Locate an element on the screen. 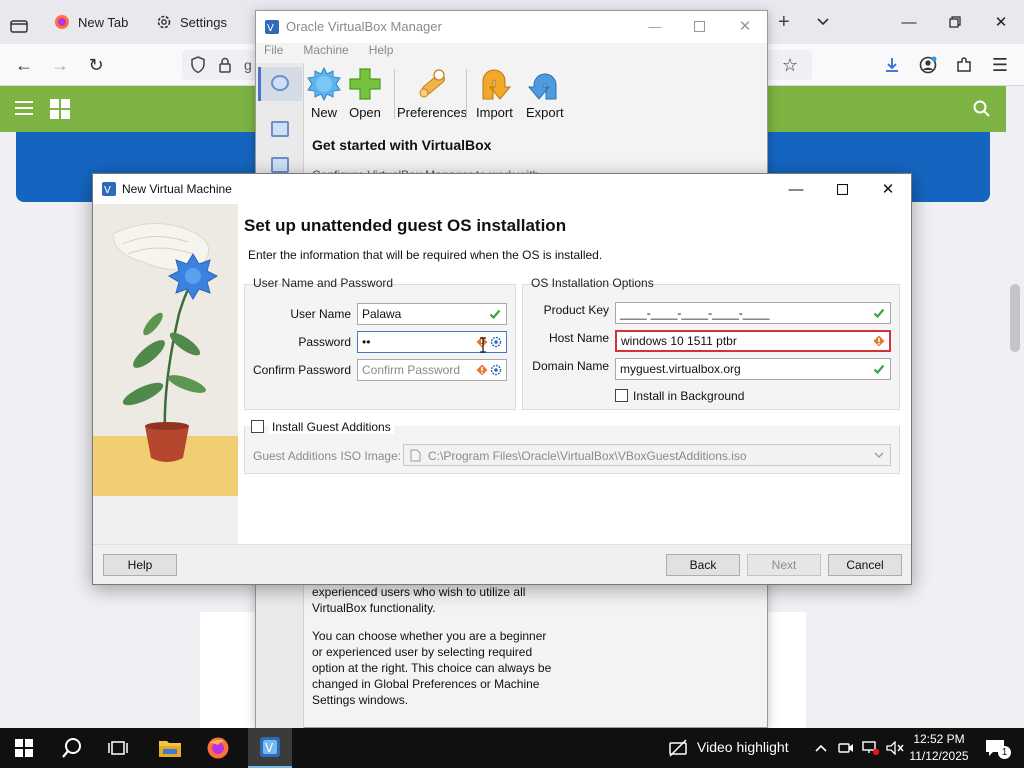 The image size is (1024, 768). menu-button: ☰ is located at coordinates (1000, 65).